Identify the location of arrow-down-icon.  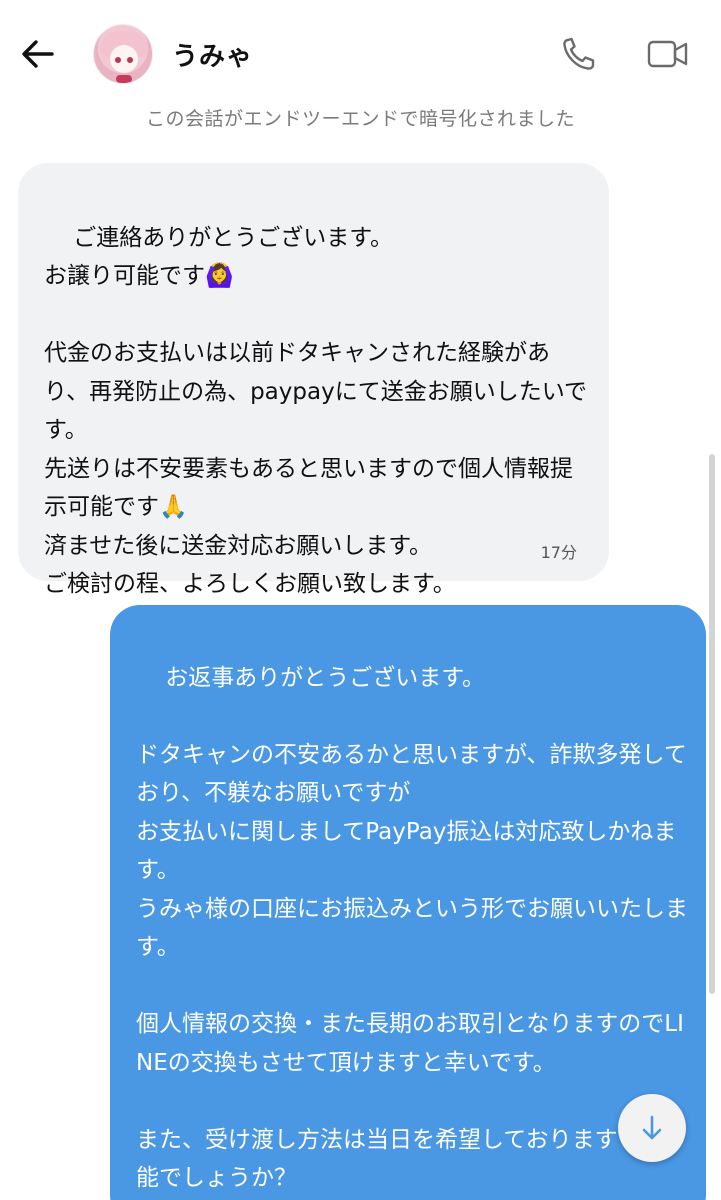
(652, 1127).